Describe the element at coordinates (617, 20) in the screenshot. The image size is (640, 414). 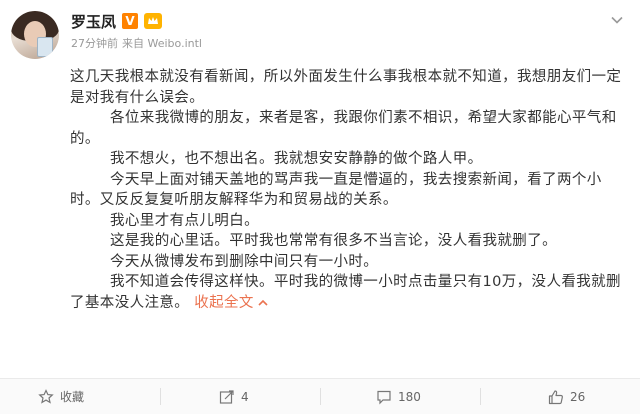
I see `chevron-down-icon` at that location.